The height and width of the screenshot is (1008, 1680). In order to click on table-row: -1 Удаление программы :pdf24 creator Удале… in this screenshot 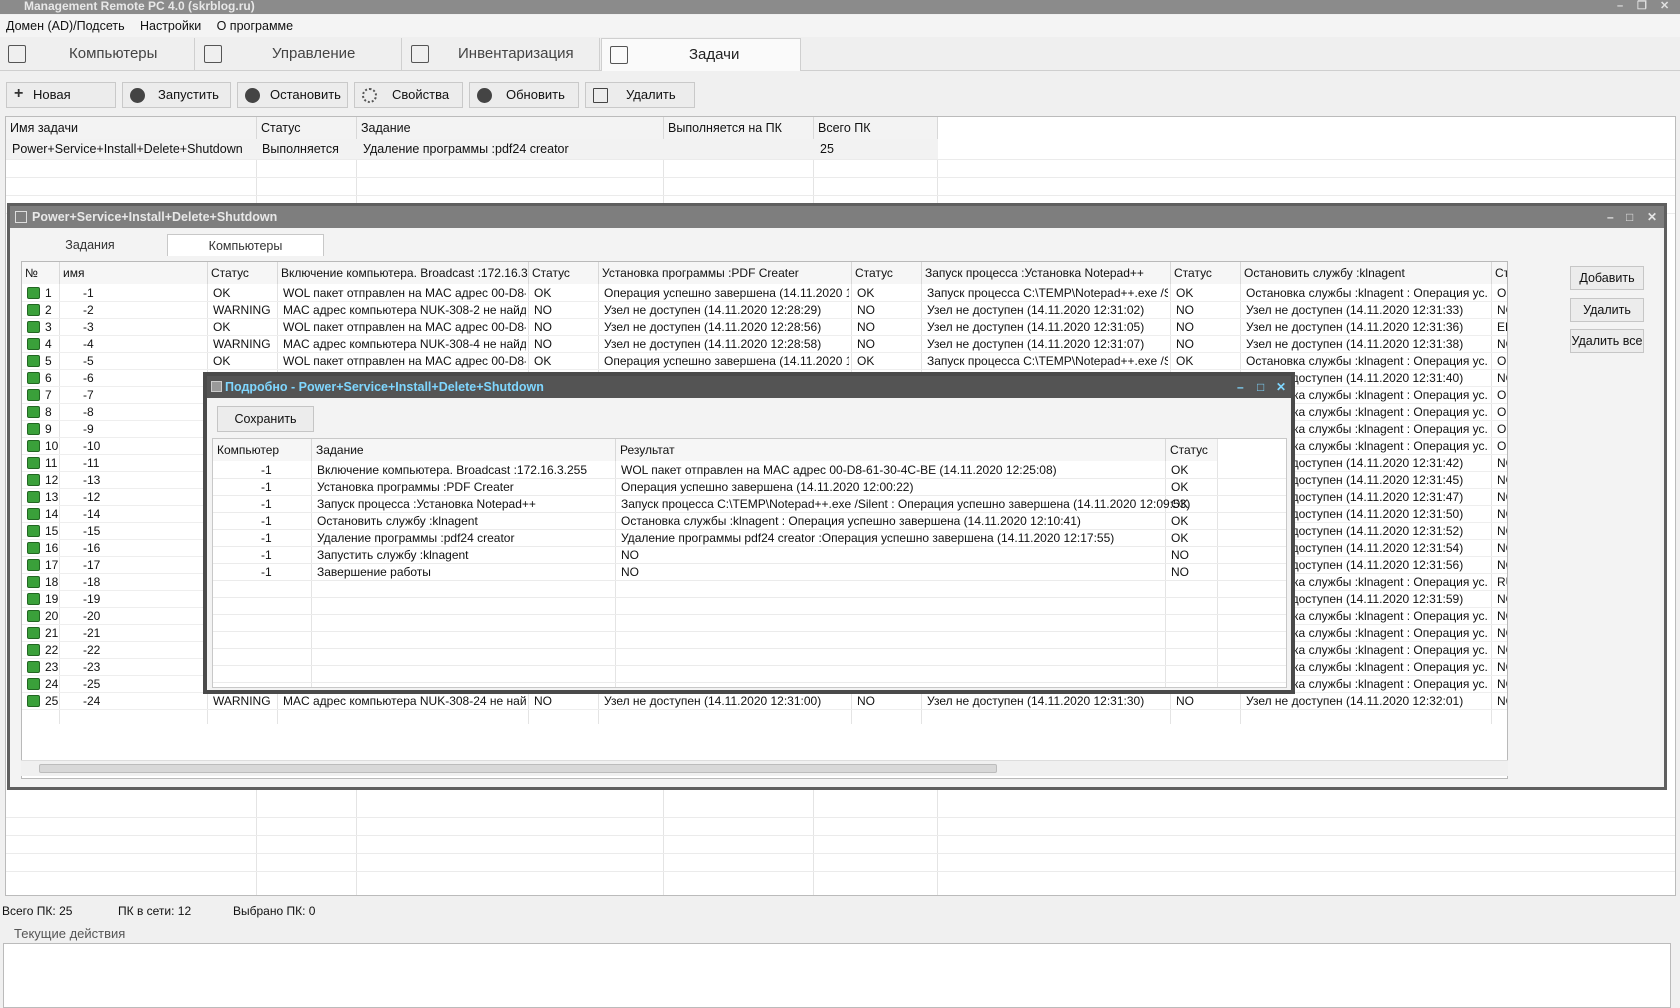, I will do `click(749, 538)`.